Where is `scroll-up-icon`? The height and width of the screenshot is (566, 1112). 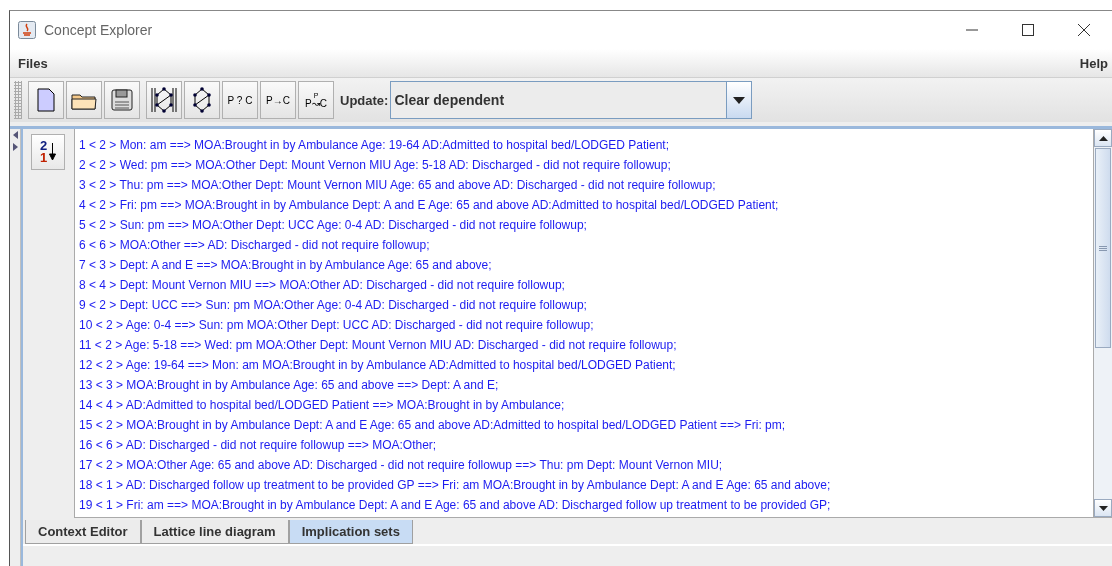
scroll-up-icon is located at coordinates (1103, 138).